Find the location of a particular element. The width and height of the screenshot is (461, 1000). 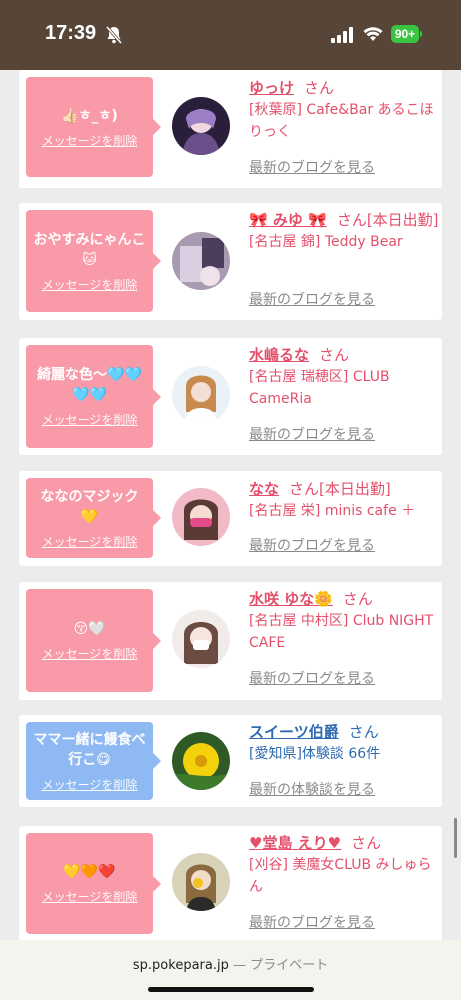

reviewer-name-link: スイーツ伯爵 is located at coordinates (294, 732).